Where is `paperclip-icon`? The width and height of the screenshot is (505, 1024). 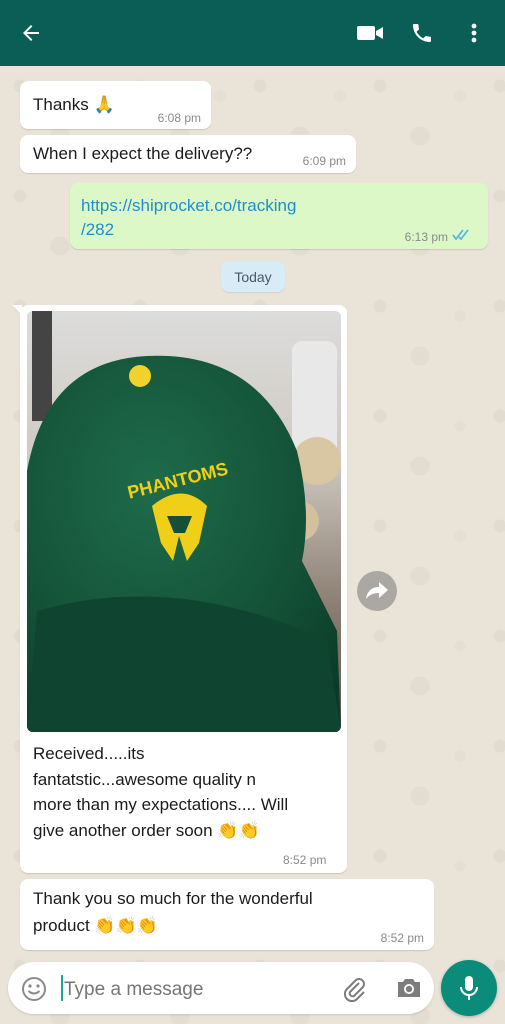 paperclip-icon is located at coordinates (354, 990).